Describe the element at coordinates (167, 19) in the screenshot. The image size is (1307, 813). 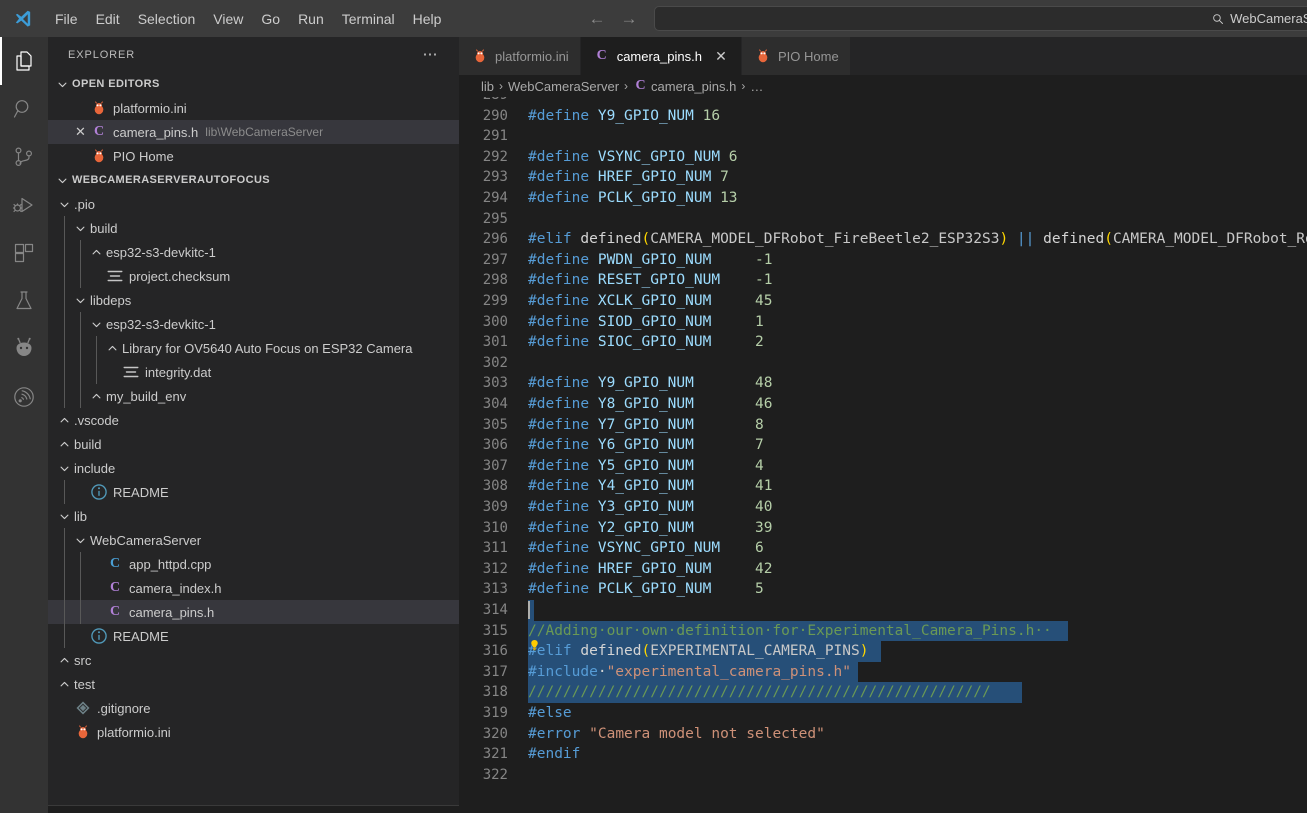
I see `menu-selection: Selection` at that location.